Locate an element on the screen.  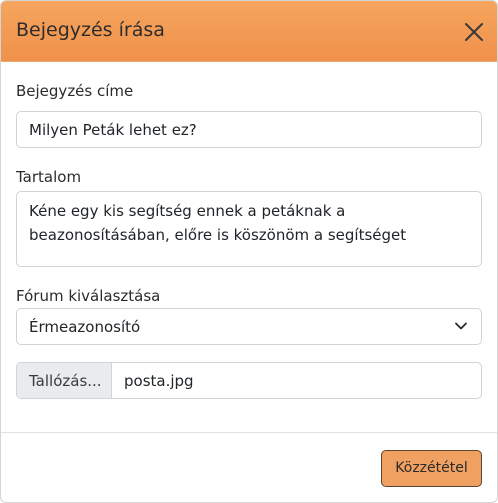
post-title-input: Milyen Peták lehet ez? is located at coordinates (249, 129).